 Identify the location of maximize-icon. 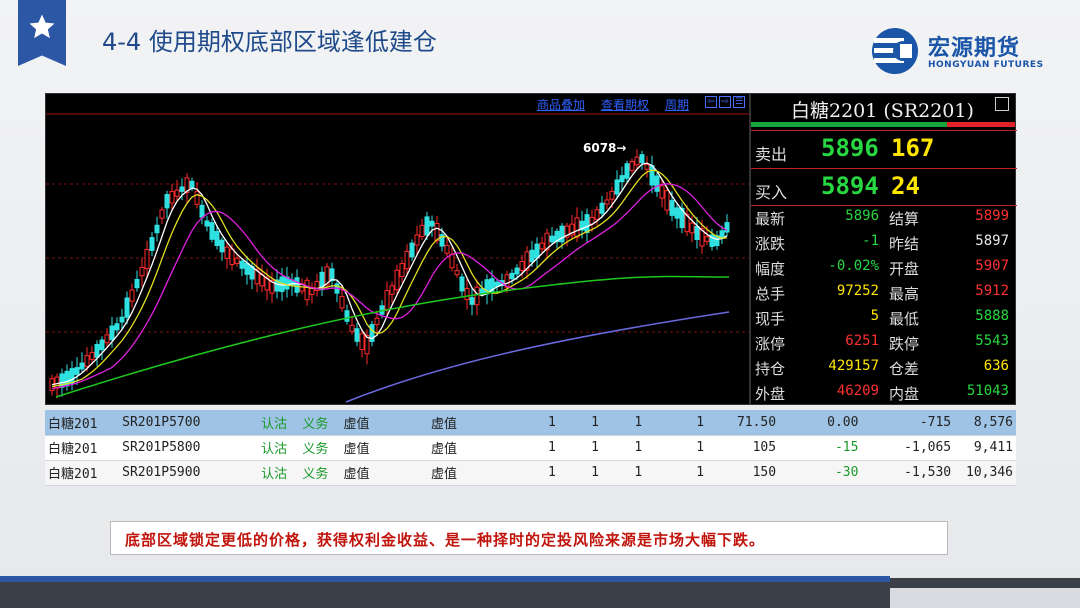
(1002, 104).